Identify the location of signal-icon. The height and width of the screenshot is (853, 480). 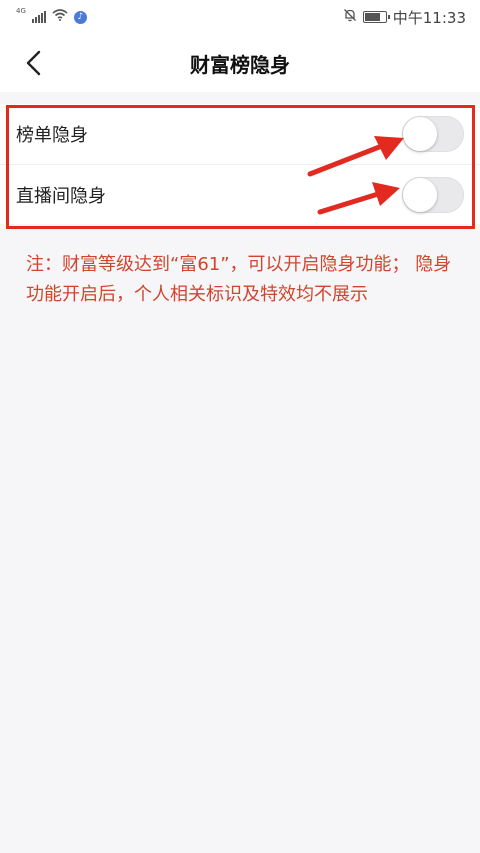
(38, 17).